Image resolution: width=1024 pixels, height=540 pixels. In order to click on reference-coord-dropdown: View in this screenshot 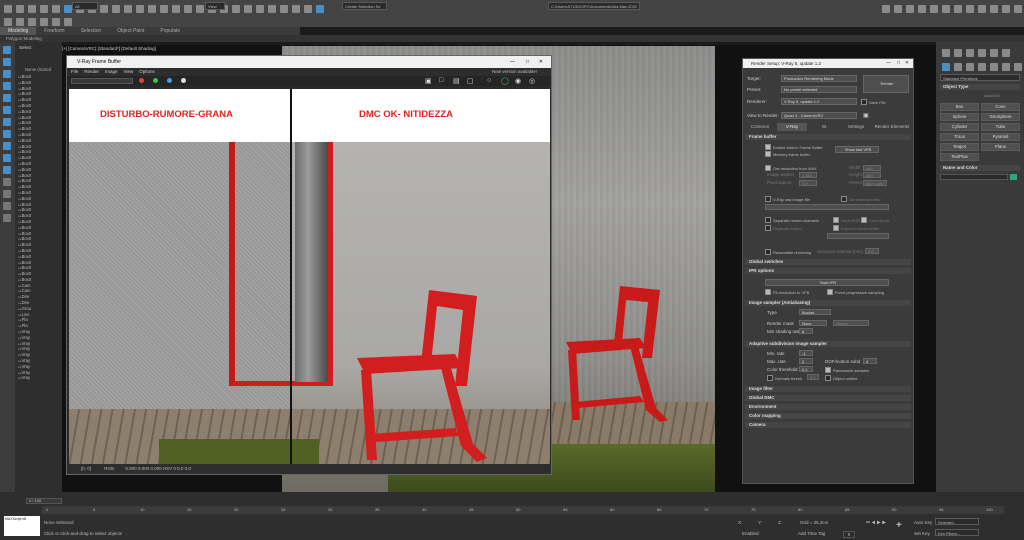, I will do `click(215, 6)`.